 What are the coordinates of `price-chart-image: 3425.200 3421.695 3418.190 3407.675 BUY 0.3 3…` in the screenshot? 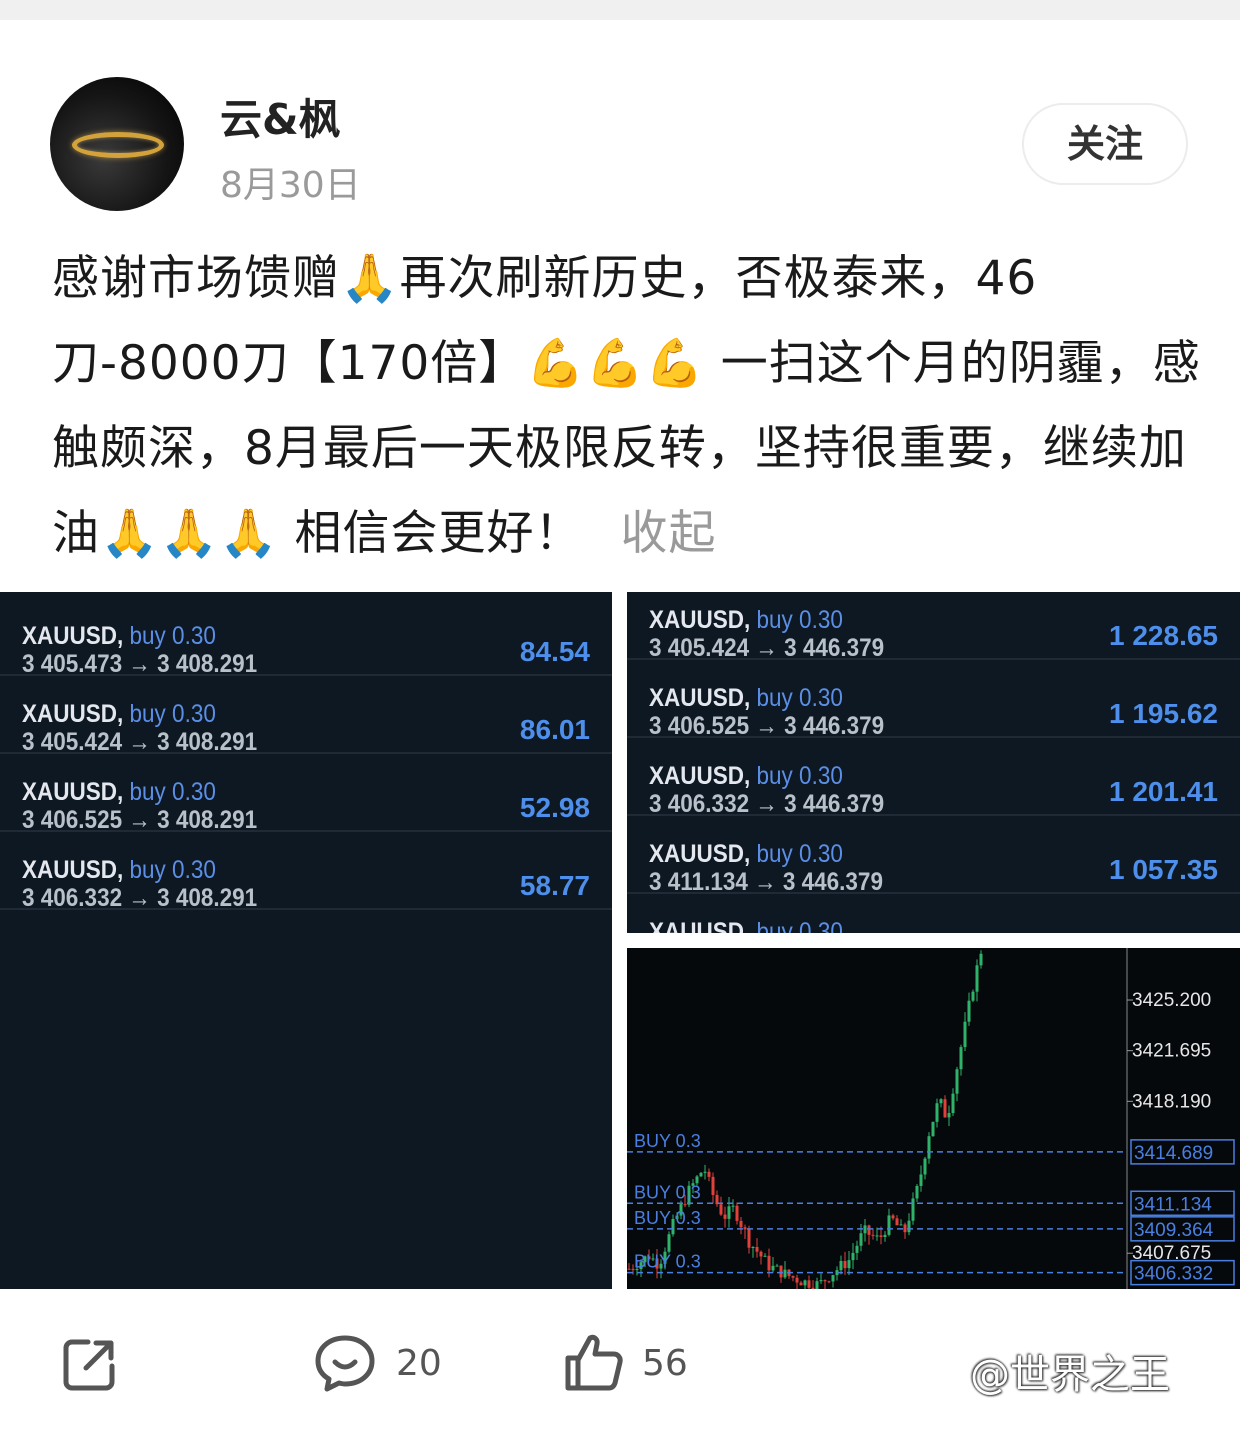 It's located at (933, 1118).